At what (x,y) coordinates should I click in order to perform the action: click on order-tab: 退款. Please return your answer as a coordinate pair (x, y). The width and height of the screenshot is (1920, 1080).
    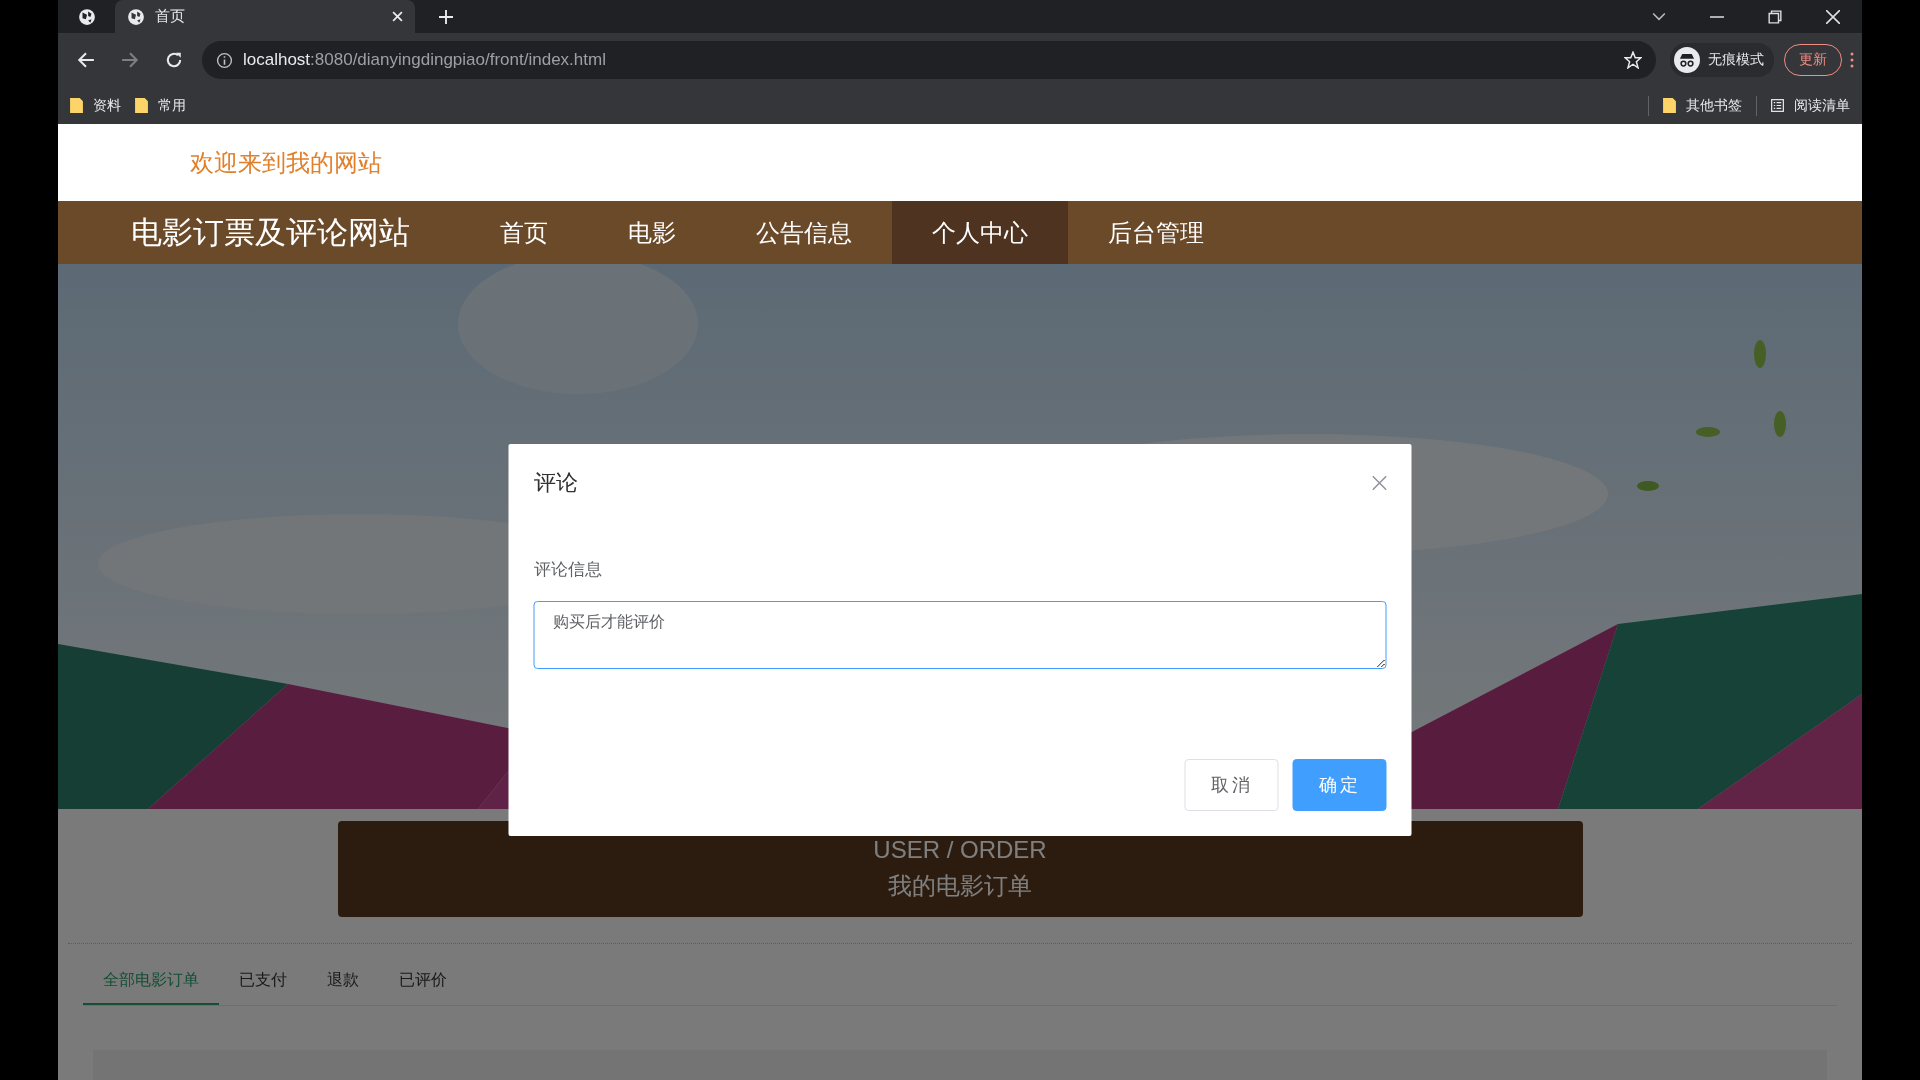
    Looking at the image, I should click on (343, 987).